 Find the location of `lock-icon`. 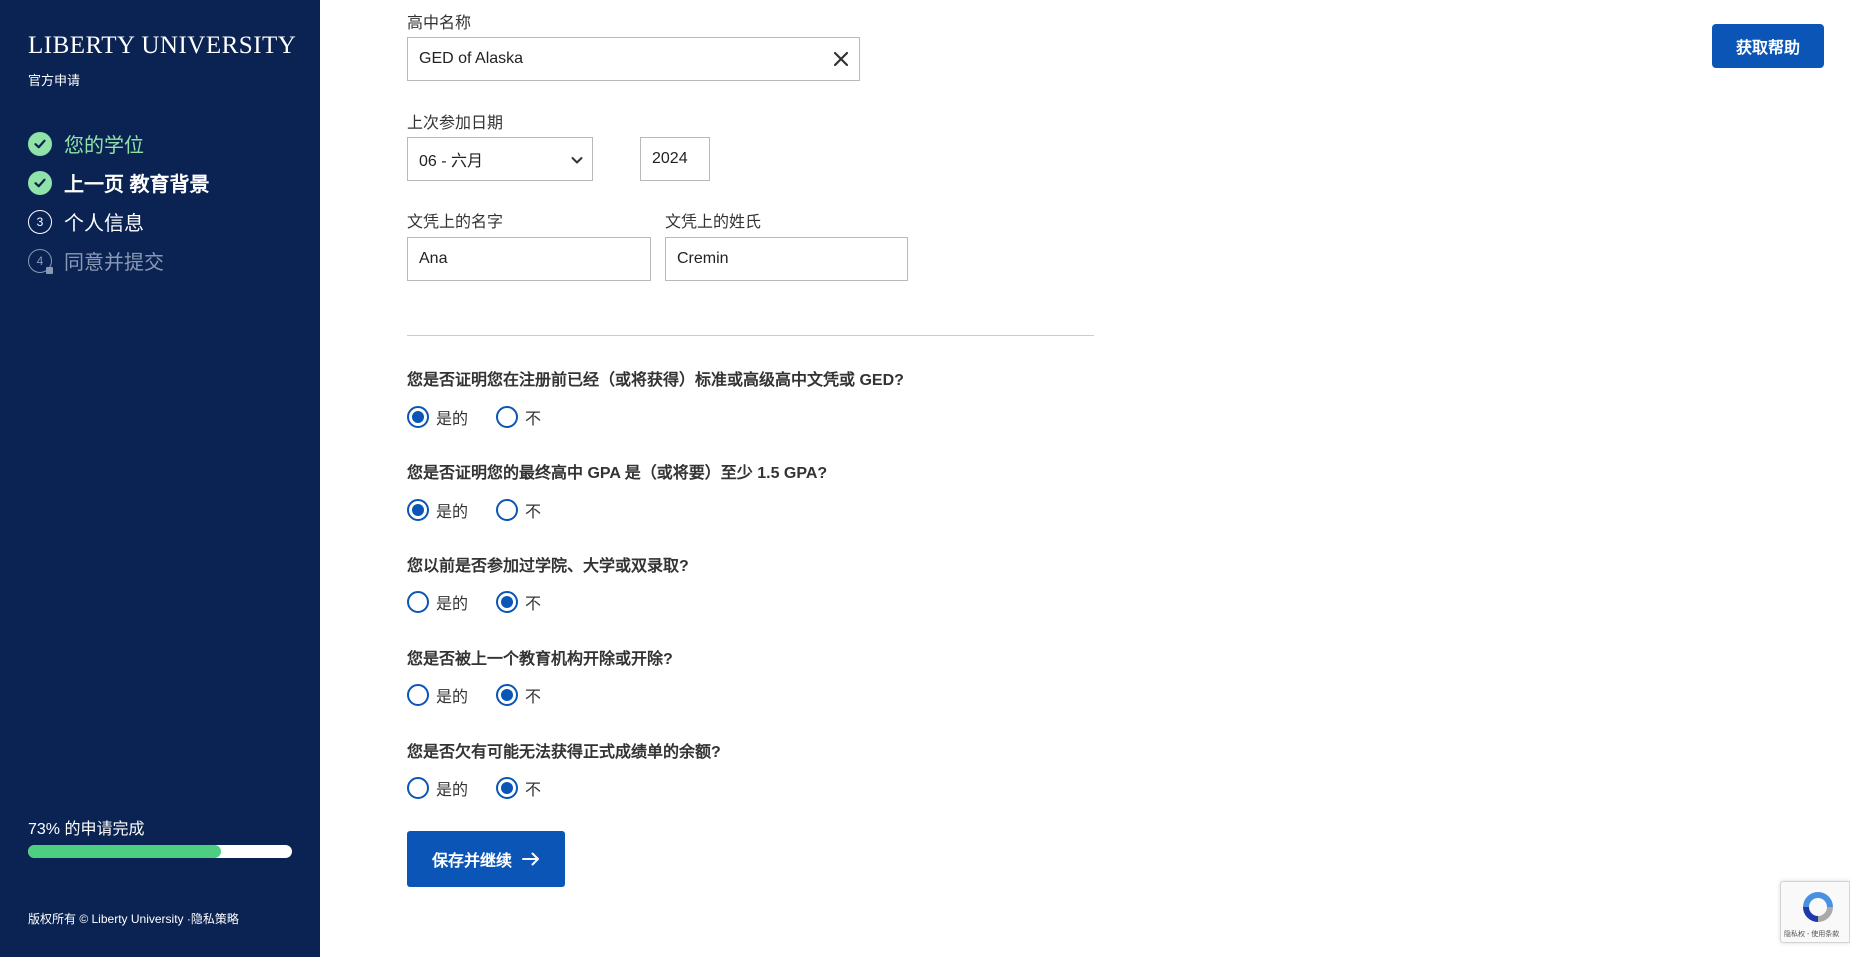

lock-icon is located at coordinates (49, 270).